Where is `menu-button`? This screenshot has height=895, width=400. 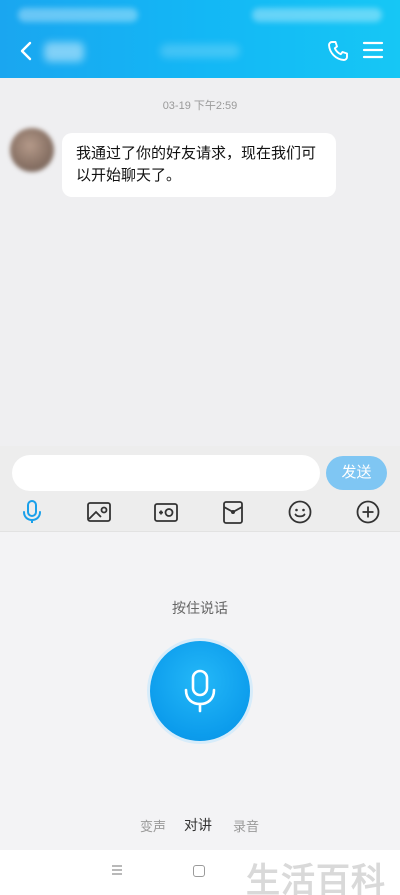 menu-button is located at coordinates (373, 50).